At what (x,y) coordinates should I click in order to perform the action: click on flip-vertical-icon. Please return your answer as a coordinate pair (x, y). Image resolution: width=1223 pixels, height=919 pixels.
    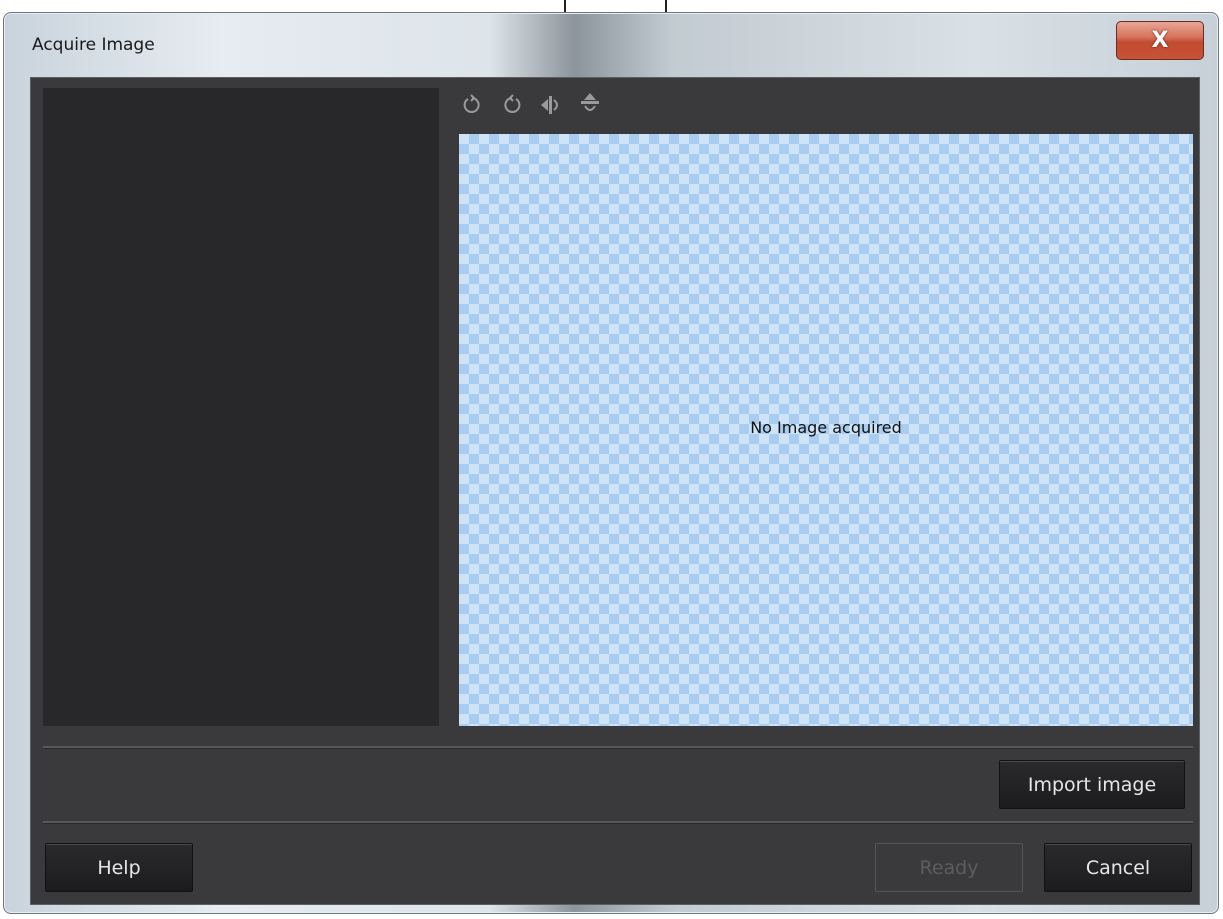
    Looking at the image, I should click on (590, 105).